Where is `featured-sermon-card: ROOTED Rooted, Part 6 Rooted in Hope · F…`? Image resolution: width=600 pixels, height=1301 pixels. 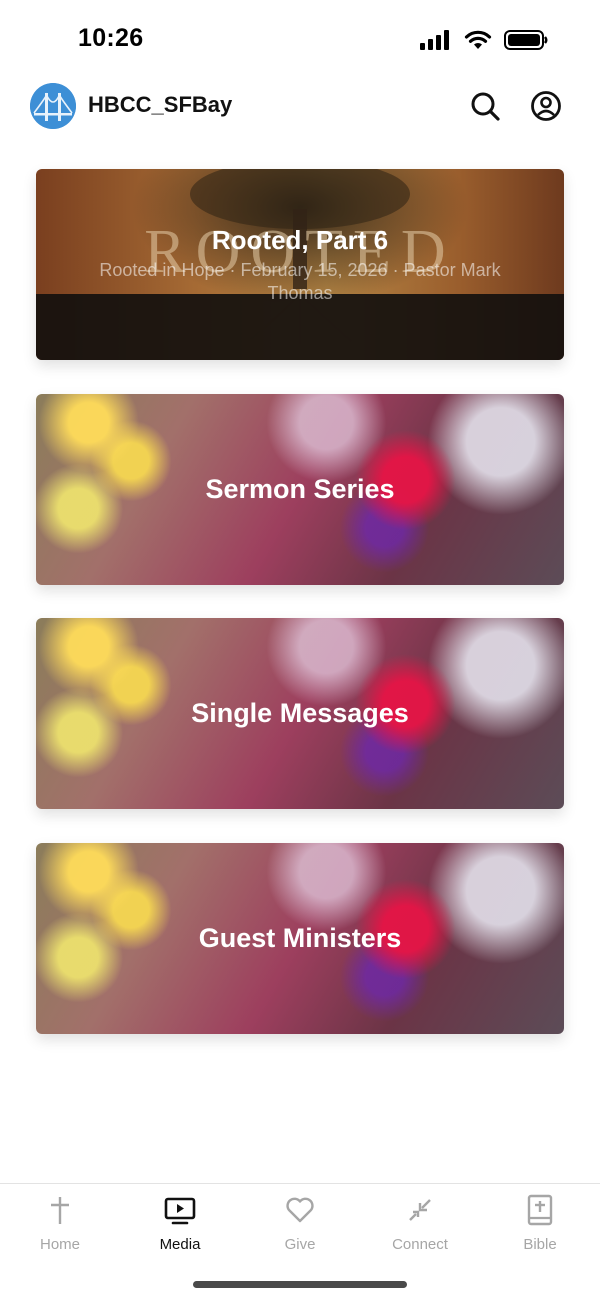
featured-sermon-card: ROOTED Rooted, Part 6 Rooted in Hope · F… is located at coordinates (300, 264).